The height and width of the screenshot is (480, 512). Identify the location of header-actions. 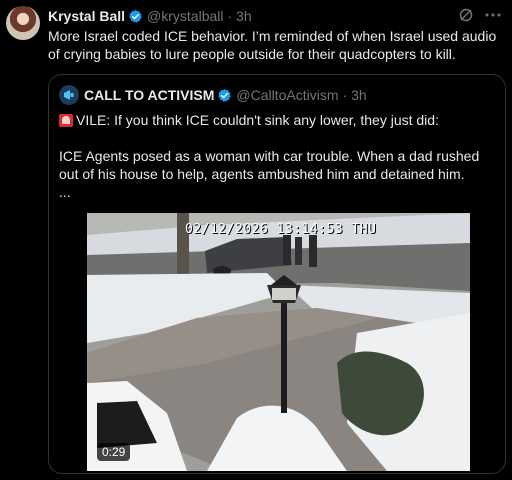
(480, 15).